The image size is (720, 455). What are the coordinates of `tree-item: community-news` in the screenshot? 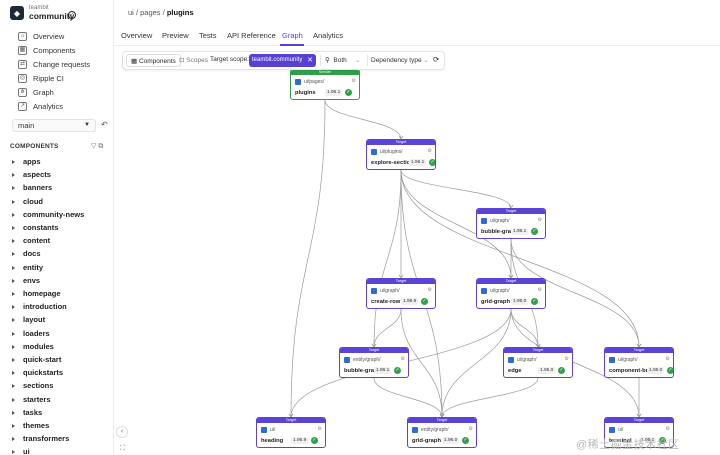 It's located at (48, 214).